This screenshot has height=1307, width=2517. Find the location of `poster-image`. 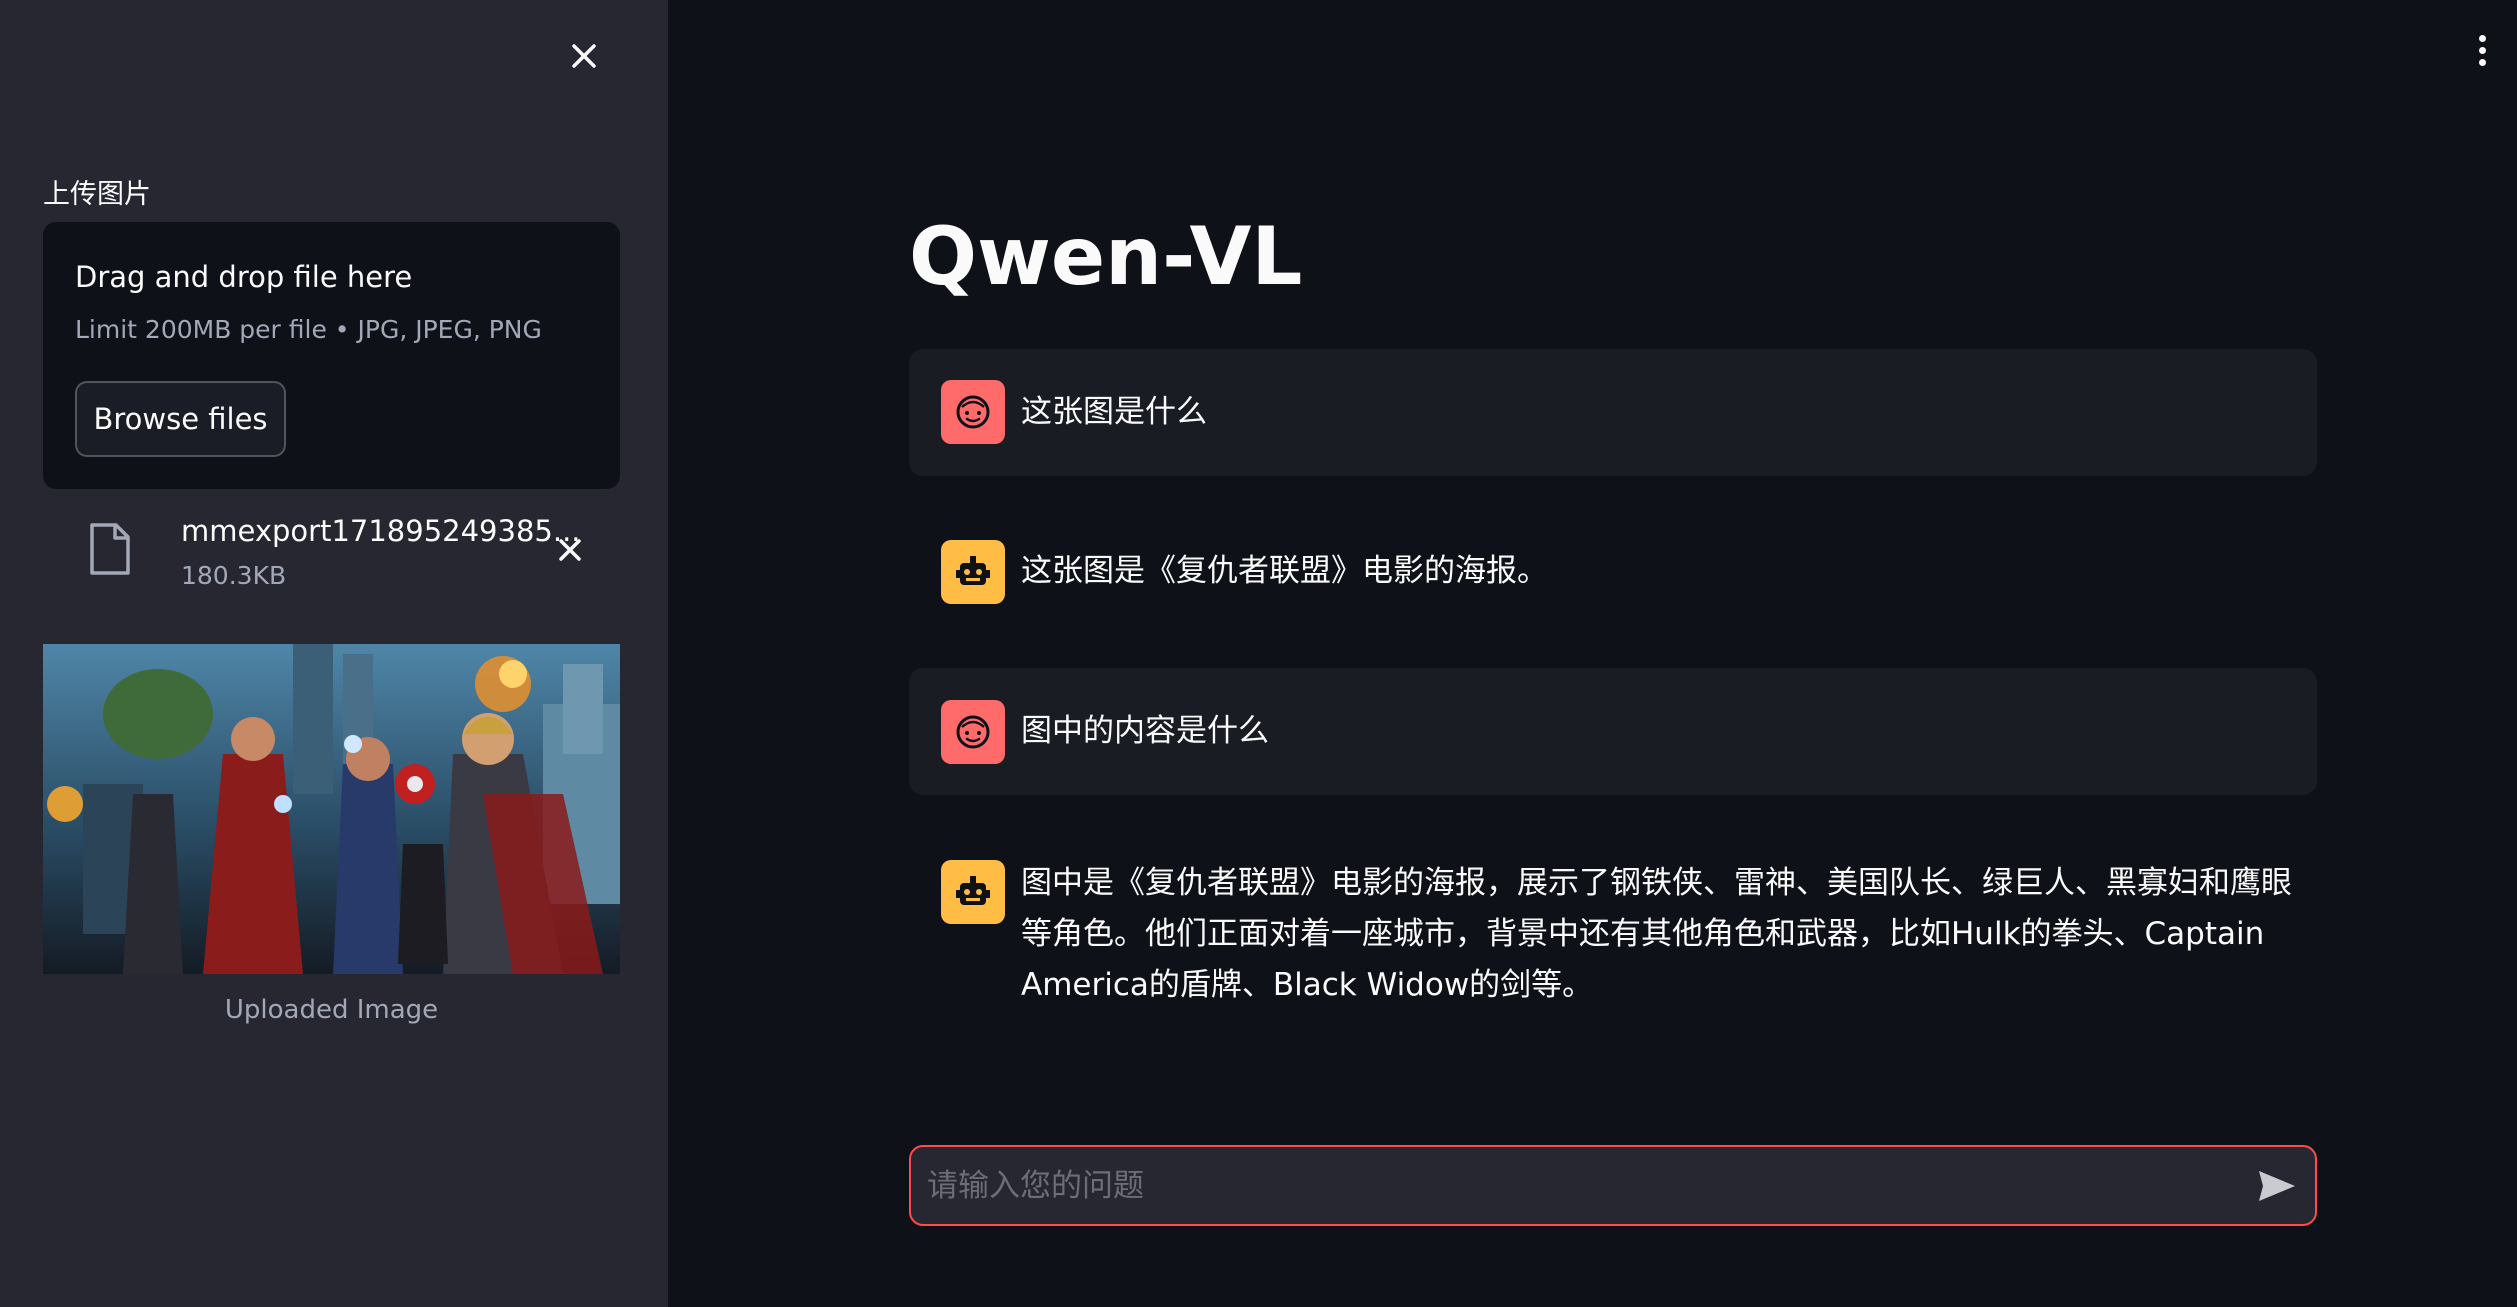

poster-image is located at coordinates (331, 809).